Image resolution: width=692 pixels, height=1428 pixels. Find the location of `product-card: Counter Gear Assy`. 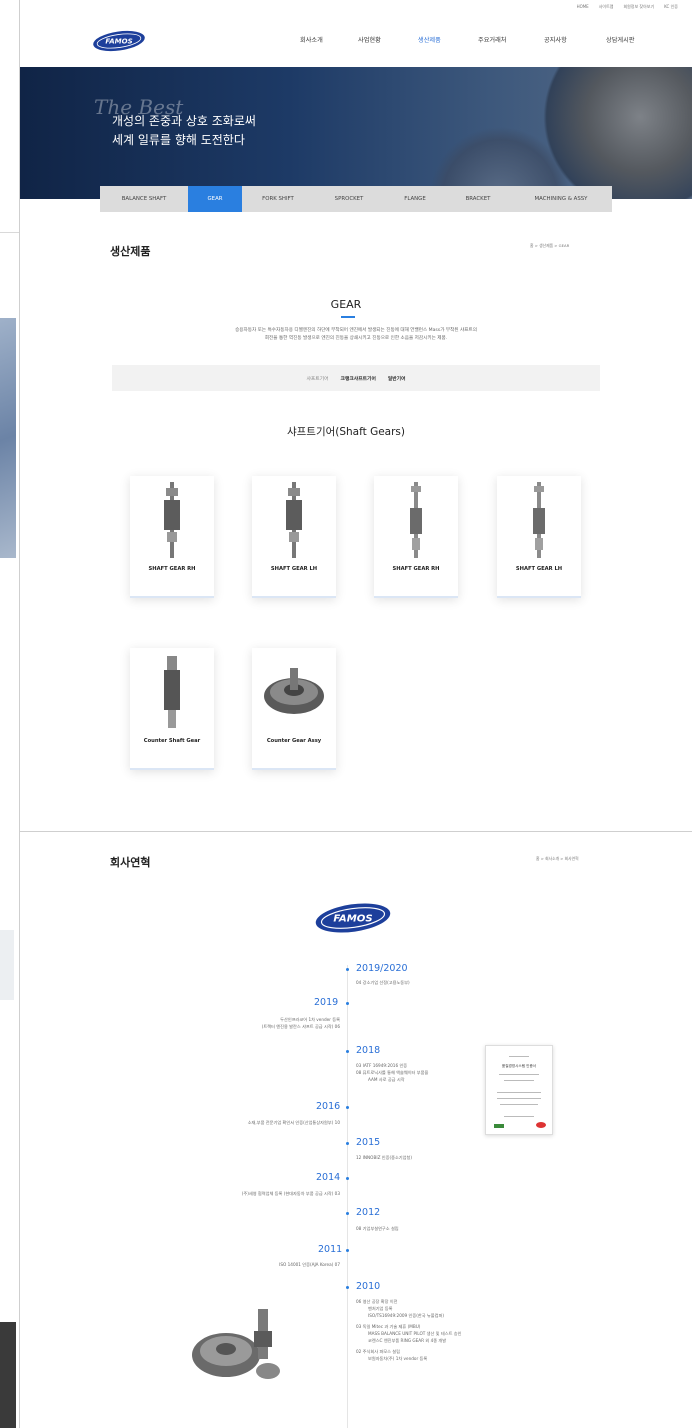

product-card: Counter Gear Assy is located at coordinates (294, 709).